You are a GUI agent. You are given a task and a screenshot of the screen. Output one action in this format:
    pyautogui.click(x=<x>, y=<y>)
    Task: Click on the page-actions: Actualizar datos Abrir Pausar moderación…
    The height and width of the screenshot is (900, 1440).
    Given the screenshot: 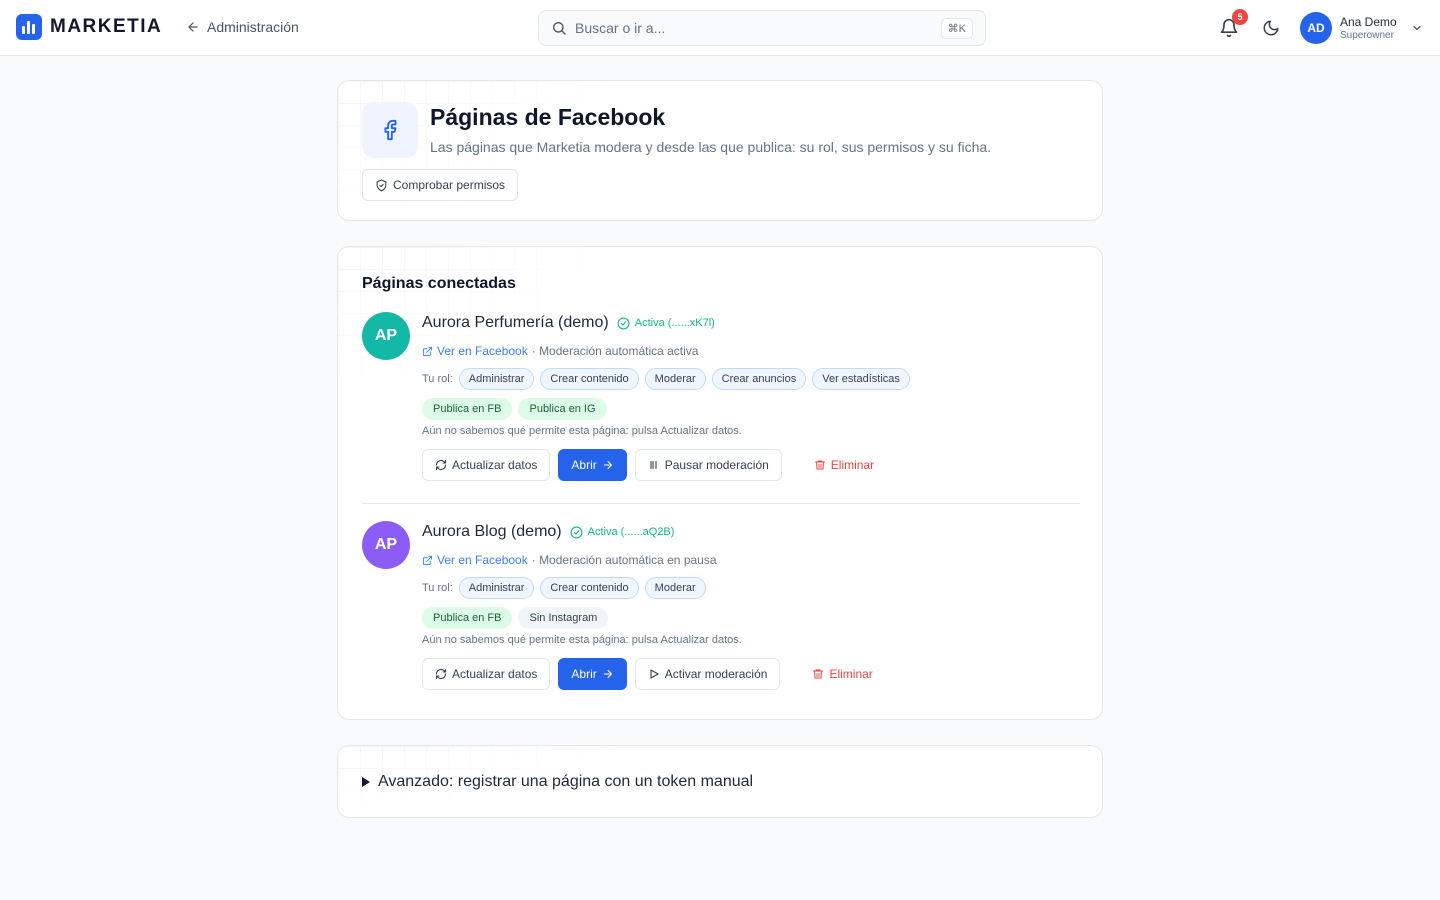 What is the action you would take?
    pyautogui.click(x=654, y=465)
    